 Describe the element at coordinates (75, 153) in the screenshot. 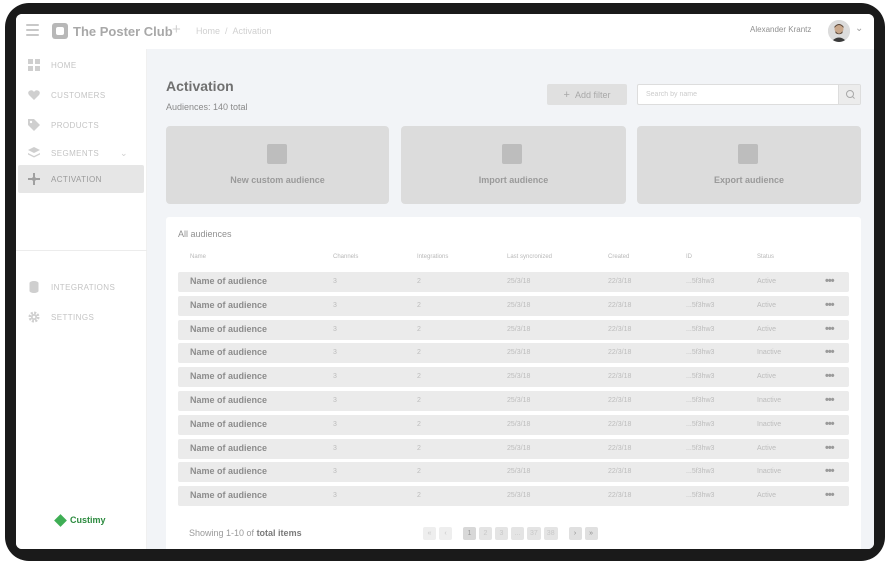

I see `sidebar-item-label: SEGMENTS` at that location.